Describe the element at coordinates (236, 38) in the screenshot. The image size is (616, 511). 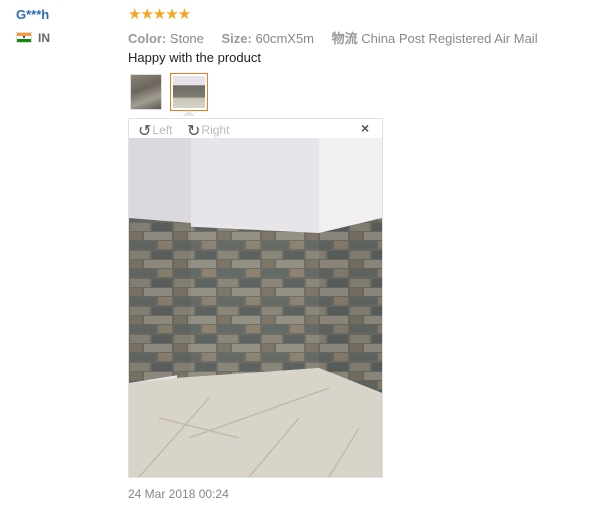
I see `attr-size-key: Size:` at that location.